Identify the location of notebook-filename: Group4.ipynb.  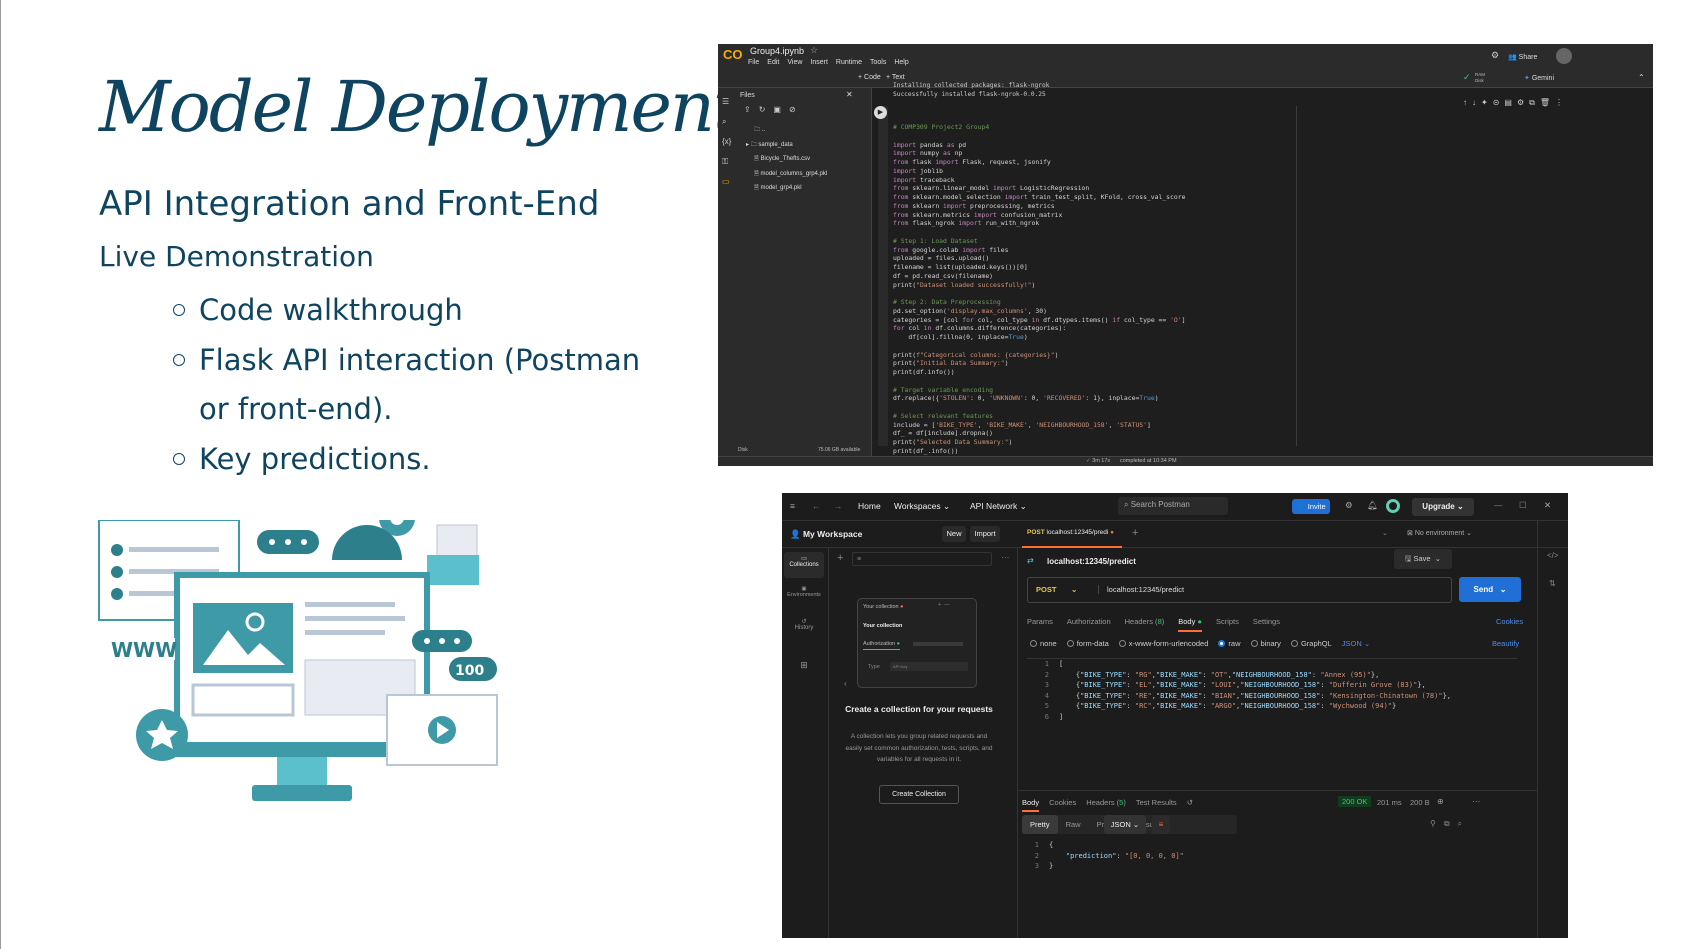
(777, 51).